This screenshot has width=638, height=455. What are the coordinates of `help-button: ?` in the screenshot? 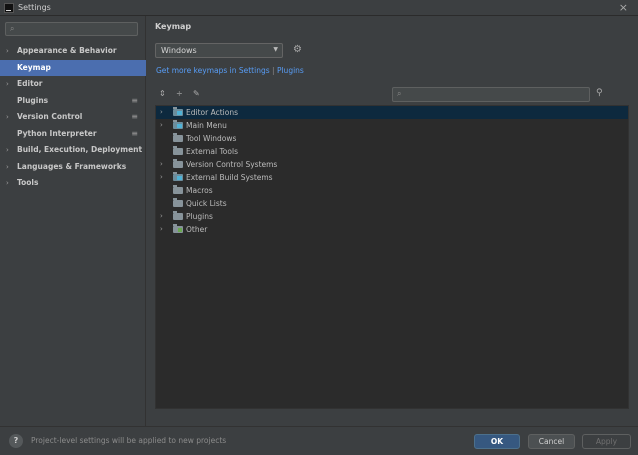 It's located at (16, 441).